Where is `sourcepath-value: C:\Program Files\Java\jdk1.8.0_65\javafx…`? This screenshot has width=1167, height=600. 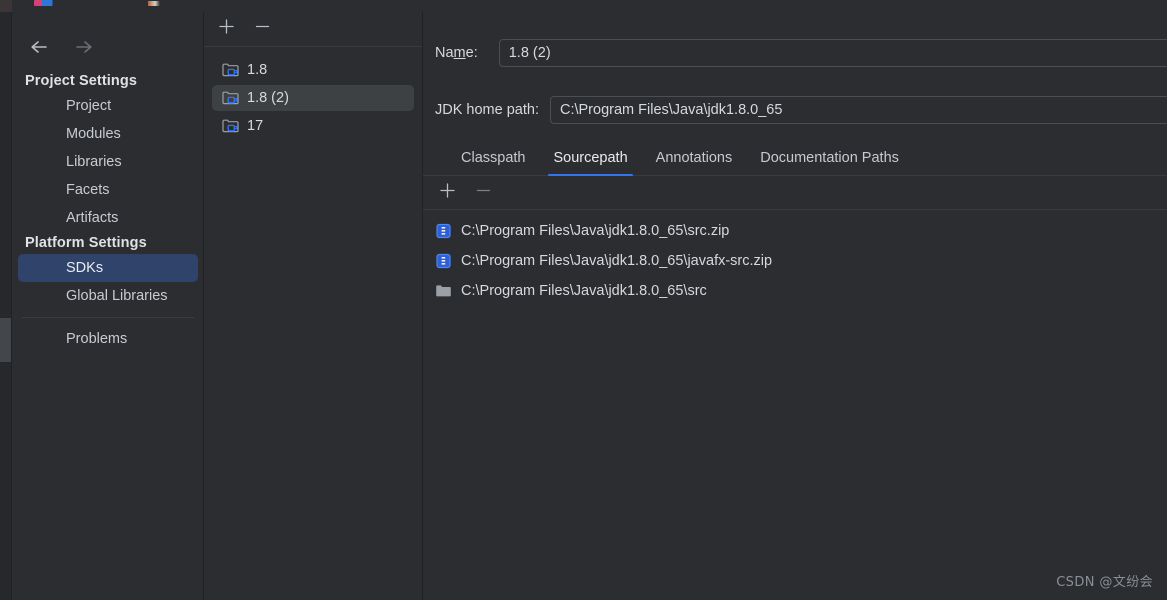
sourcepath-value: C:\Program Files\Java\jdk1.8.0_65\javafx… is located at coordinates (617, 261).